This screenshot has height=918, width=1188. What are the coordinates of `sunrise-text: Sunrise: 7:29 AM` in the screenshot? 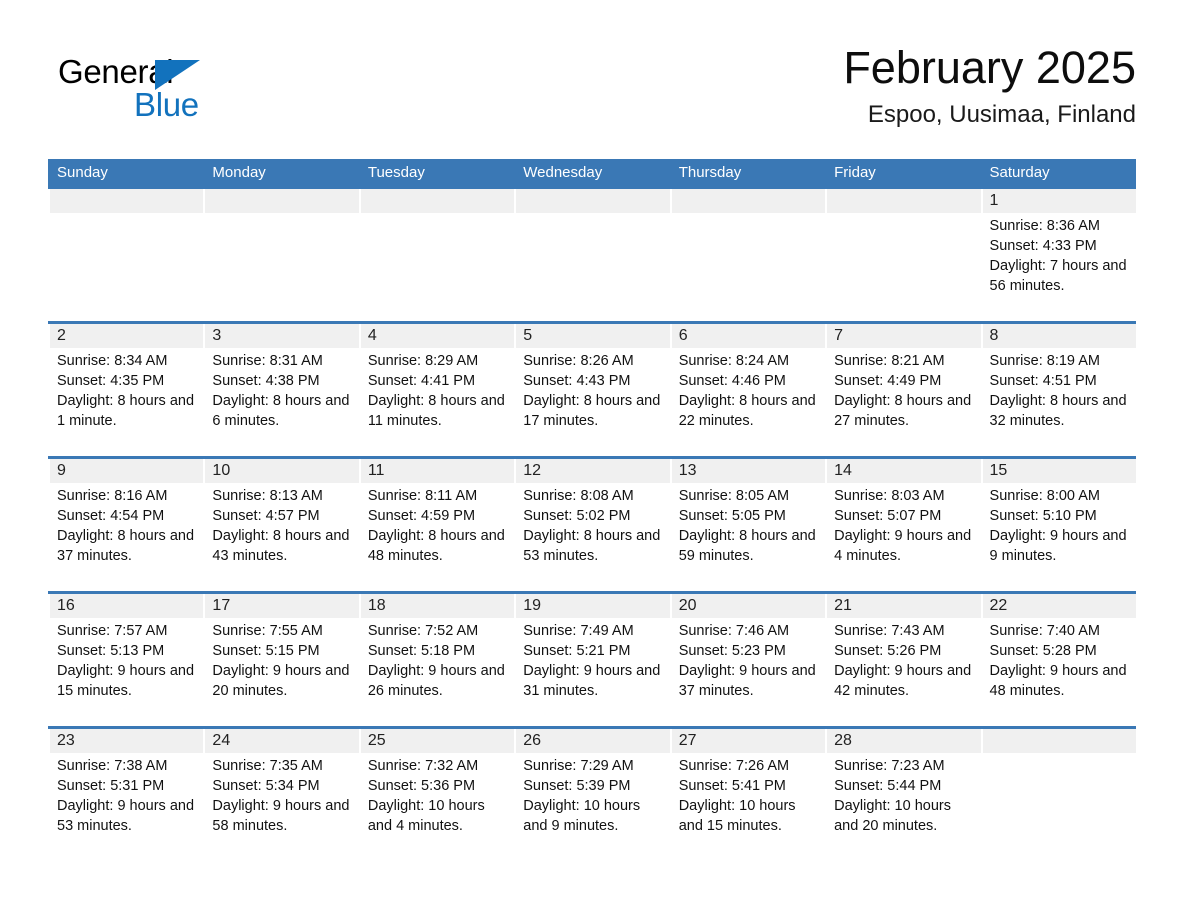 It's located at (578, 766).